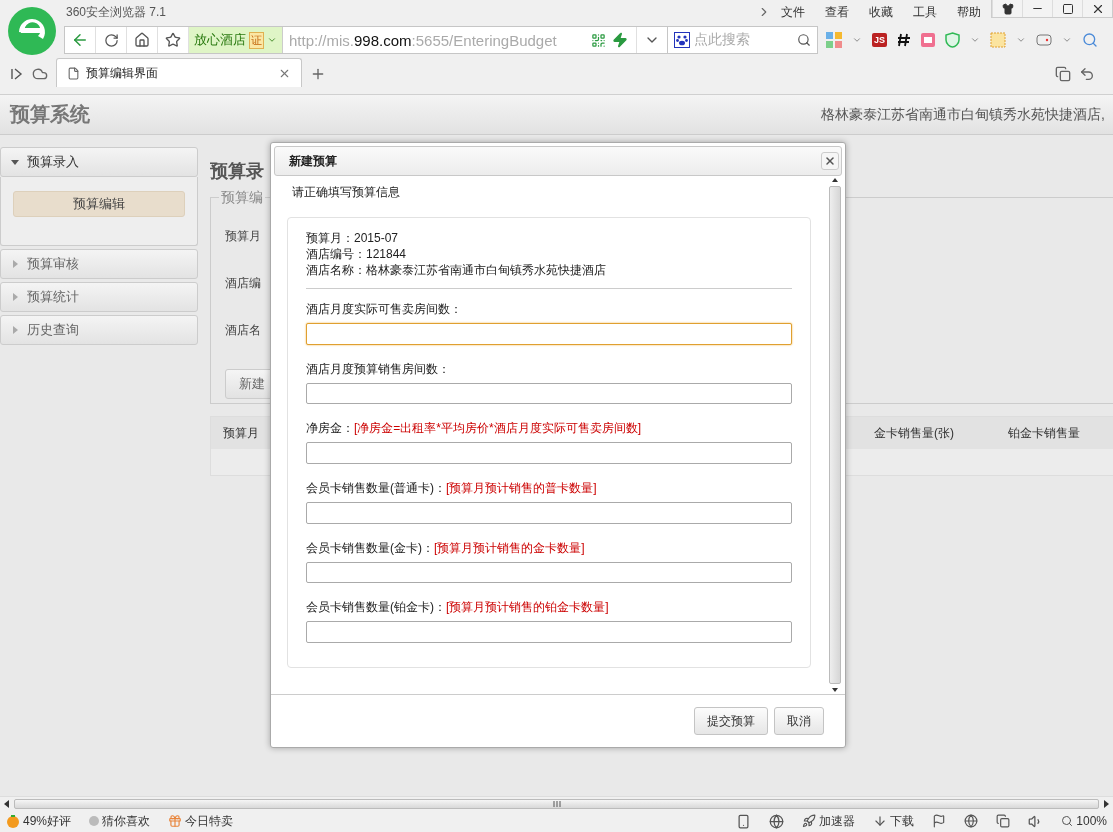 Image resolution: width=1113 pixels, height=832 pixels. What do you see at coordinates (456, 270) in the screenshot?
I see `info-line: 酒店名称：格林豪泰江苏省南通市白甸镇秀水苑快捷酒店` at bounding box center [456, 270].